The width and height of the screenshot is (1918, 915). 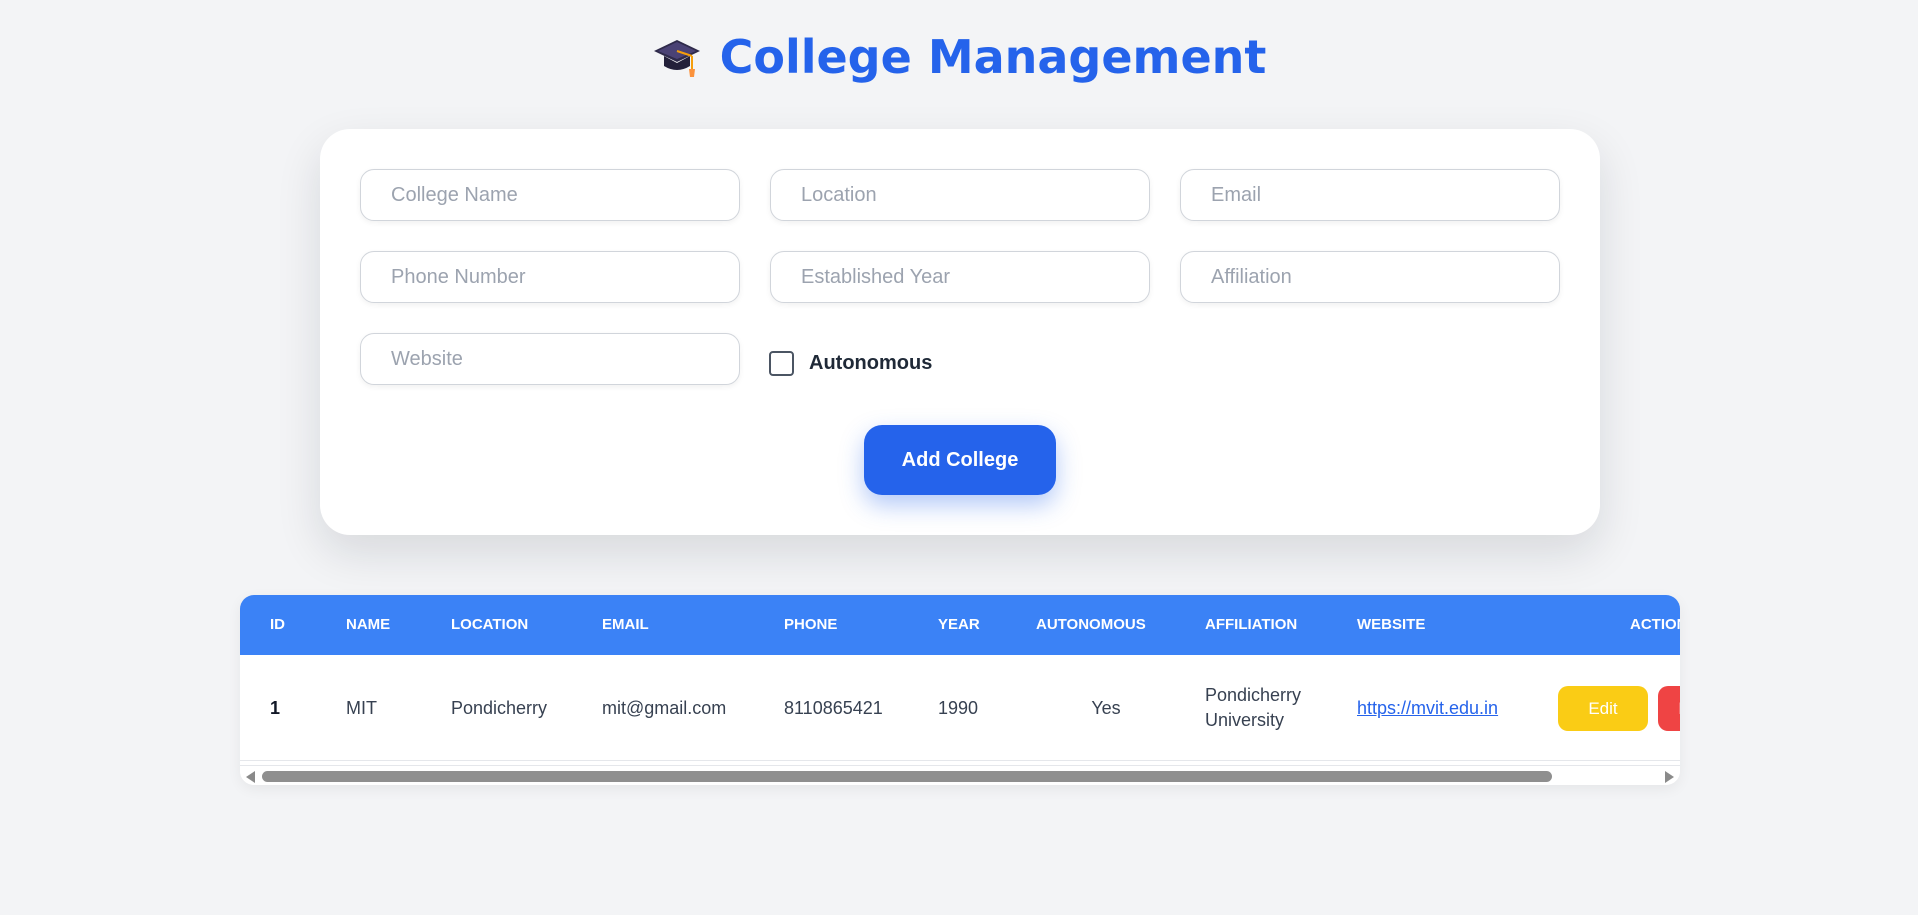 I want to click on column-header-year: YEAR, so click(x=959, y=624).